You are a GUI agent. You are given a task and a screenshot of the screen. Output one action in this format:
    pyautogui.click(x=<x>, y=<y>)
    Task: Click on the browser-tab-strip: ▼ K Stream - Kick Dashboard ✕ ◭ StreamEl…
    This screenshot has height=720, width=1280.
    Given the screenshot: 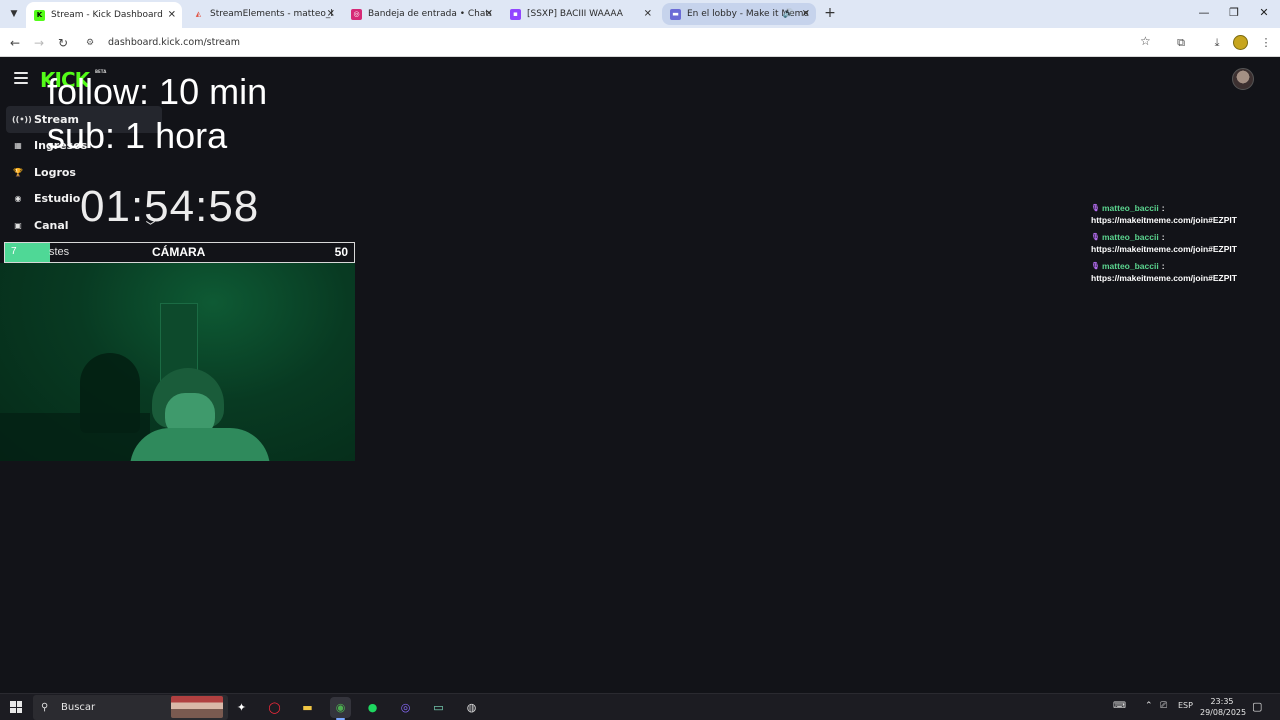 What is the action you would take?
    pyautogui.click(x=640, y=14)
    